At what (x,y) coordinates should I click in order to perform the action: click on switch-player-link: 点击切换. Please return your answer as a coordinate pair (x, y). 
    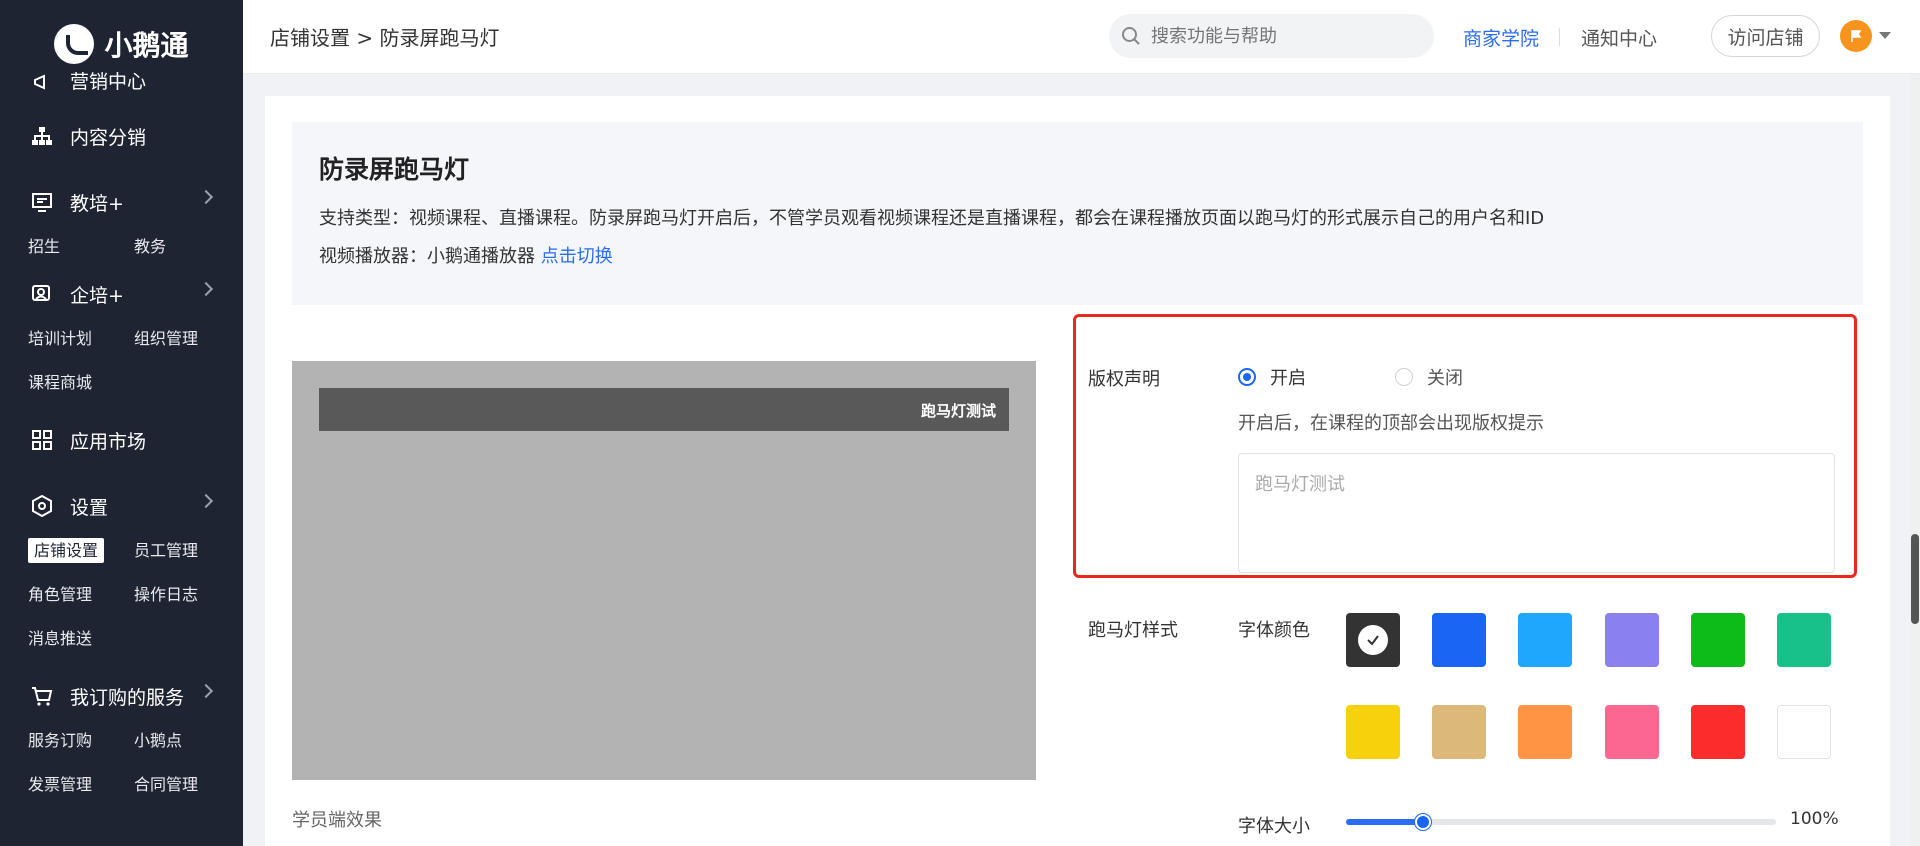
    Looking at the image, I should click on (577, 256).